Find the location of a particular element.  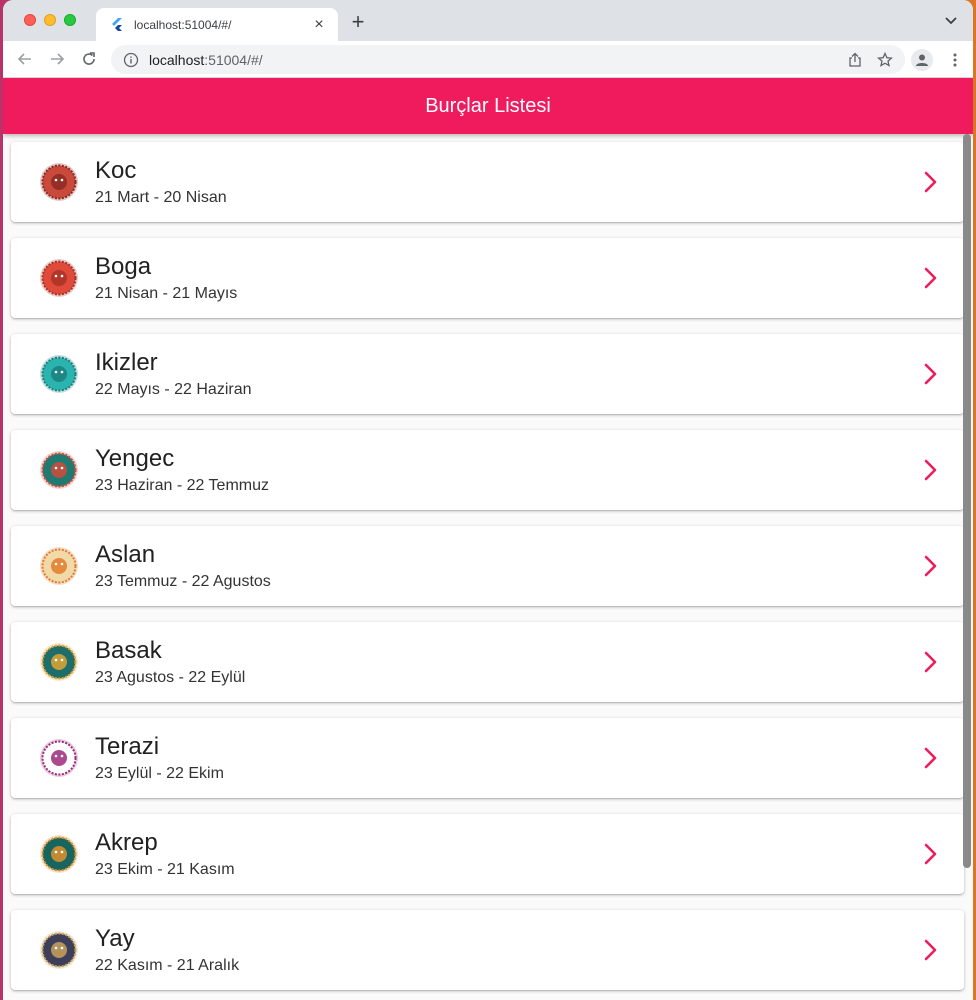

zodiac-texts: Yengec 23 Haziran - 22 Temmuz is located at coordinates (182, 471).